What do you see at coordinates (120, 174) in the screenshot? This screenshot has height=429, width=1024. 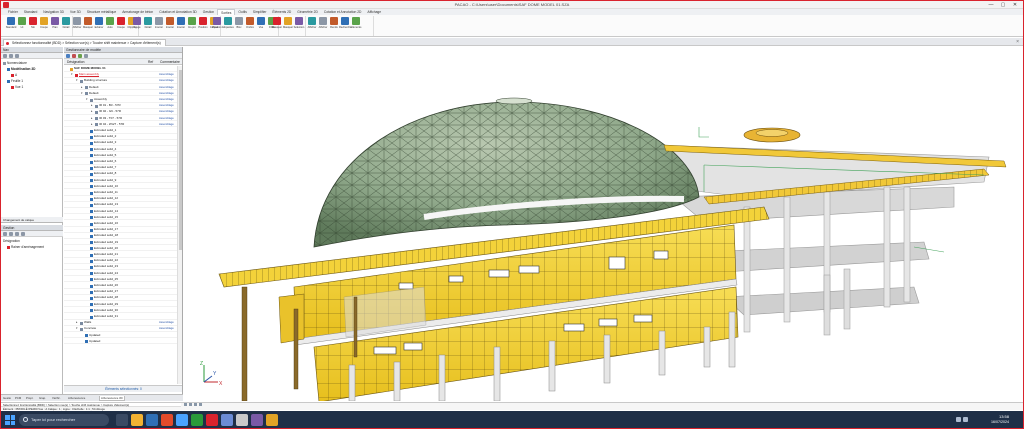 I see `tree-row: Extruded solid_8` at bounding box center [120, 174].